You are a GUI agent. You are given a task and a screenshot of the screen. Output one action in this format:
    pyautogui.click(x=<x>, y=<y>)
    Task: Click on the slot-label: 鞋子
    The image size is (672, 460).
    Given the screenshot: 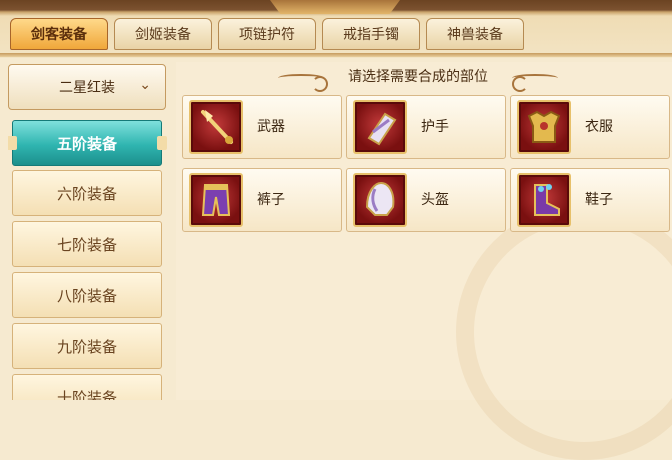 What is the action you would take?
    pyautogui.click(x=599, y=200)
    